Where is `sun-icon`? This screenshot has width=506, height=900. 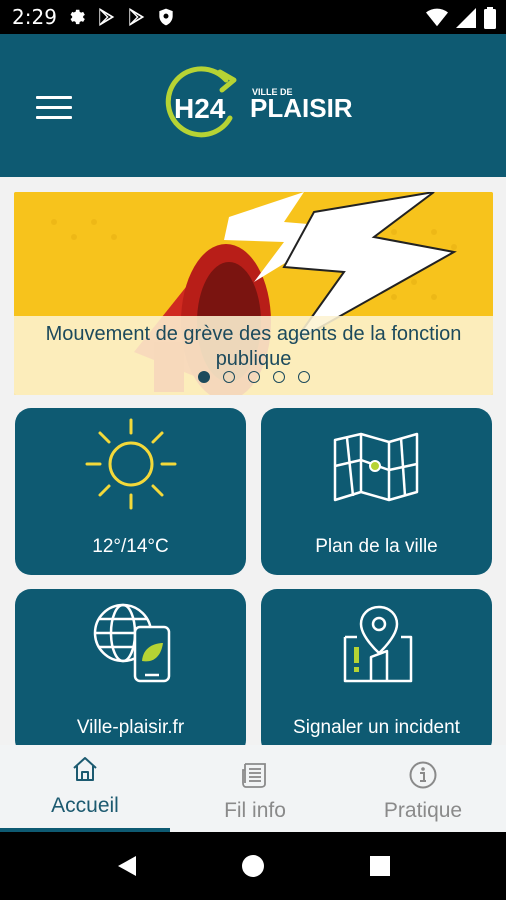
sun-icon is located at coordinates (131, 464).